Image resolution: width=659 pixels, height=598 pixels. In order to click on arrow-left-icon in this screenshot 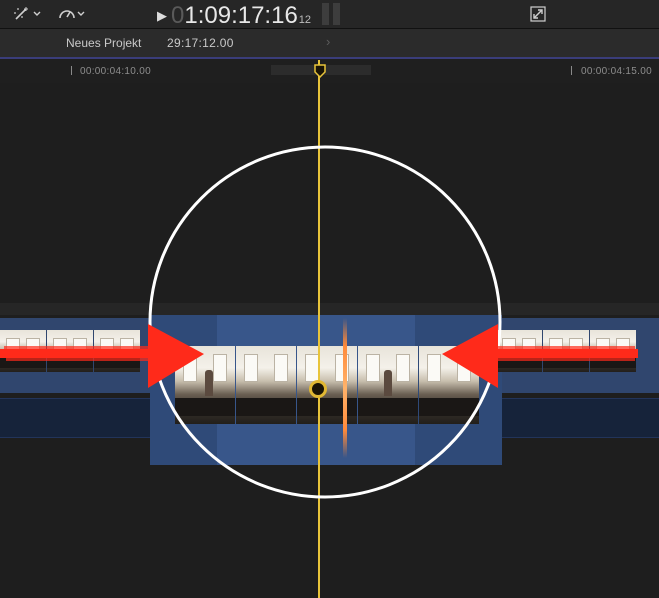, I will do `click(540, 356)`.